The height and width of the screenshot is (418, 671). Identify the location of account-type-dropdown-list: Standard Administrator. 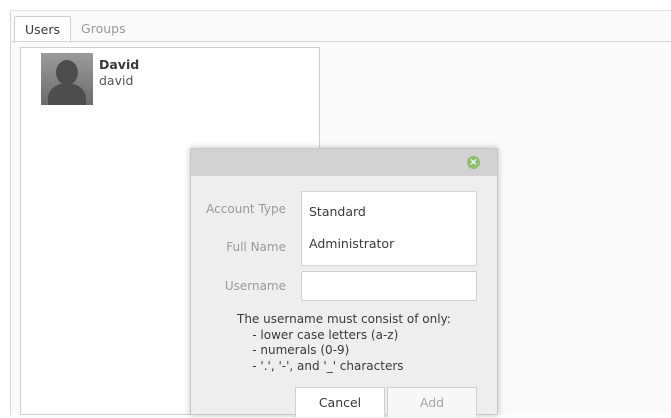
(389, 228).